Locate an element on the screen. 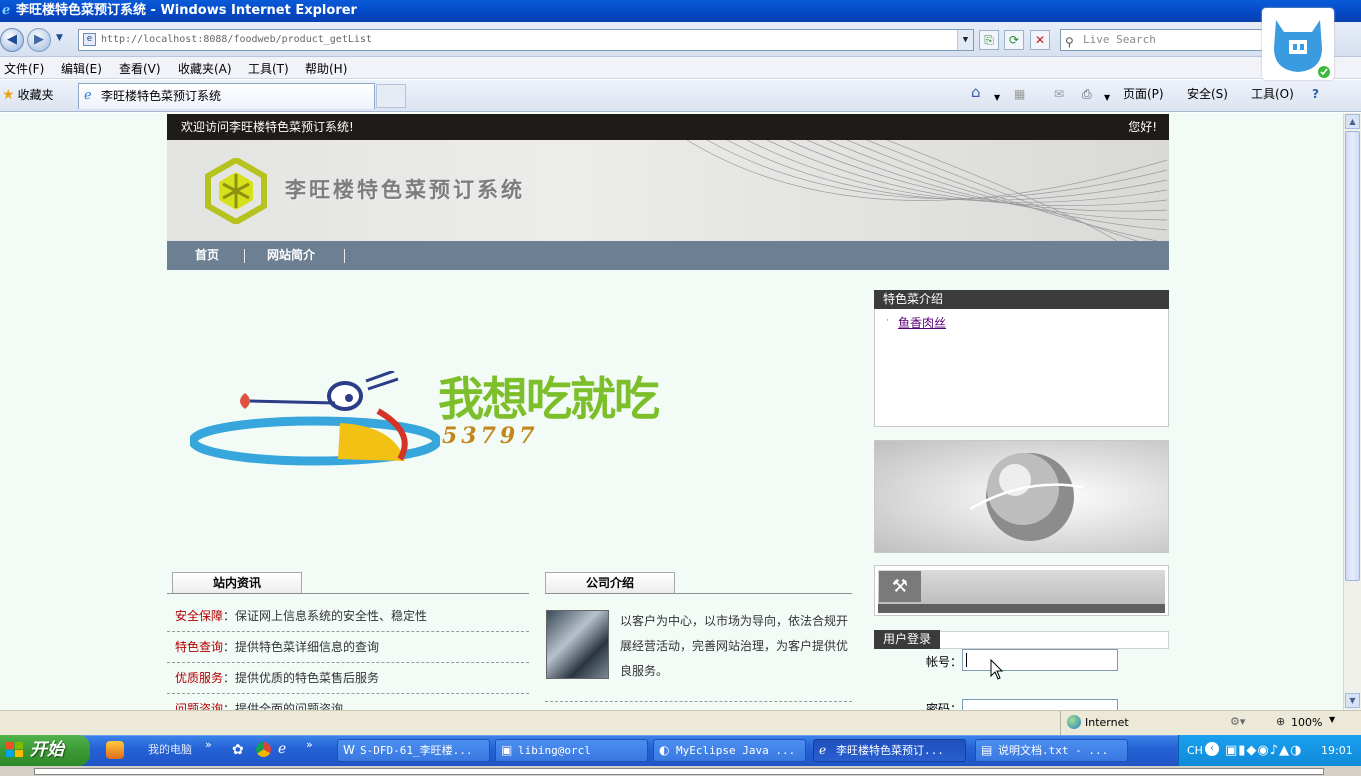 This screenshot has width=1361, height=776. chrome-icon is located at coordinates (263, 749).